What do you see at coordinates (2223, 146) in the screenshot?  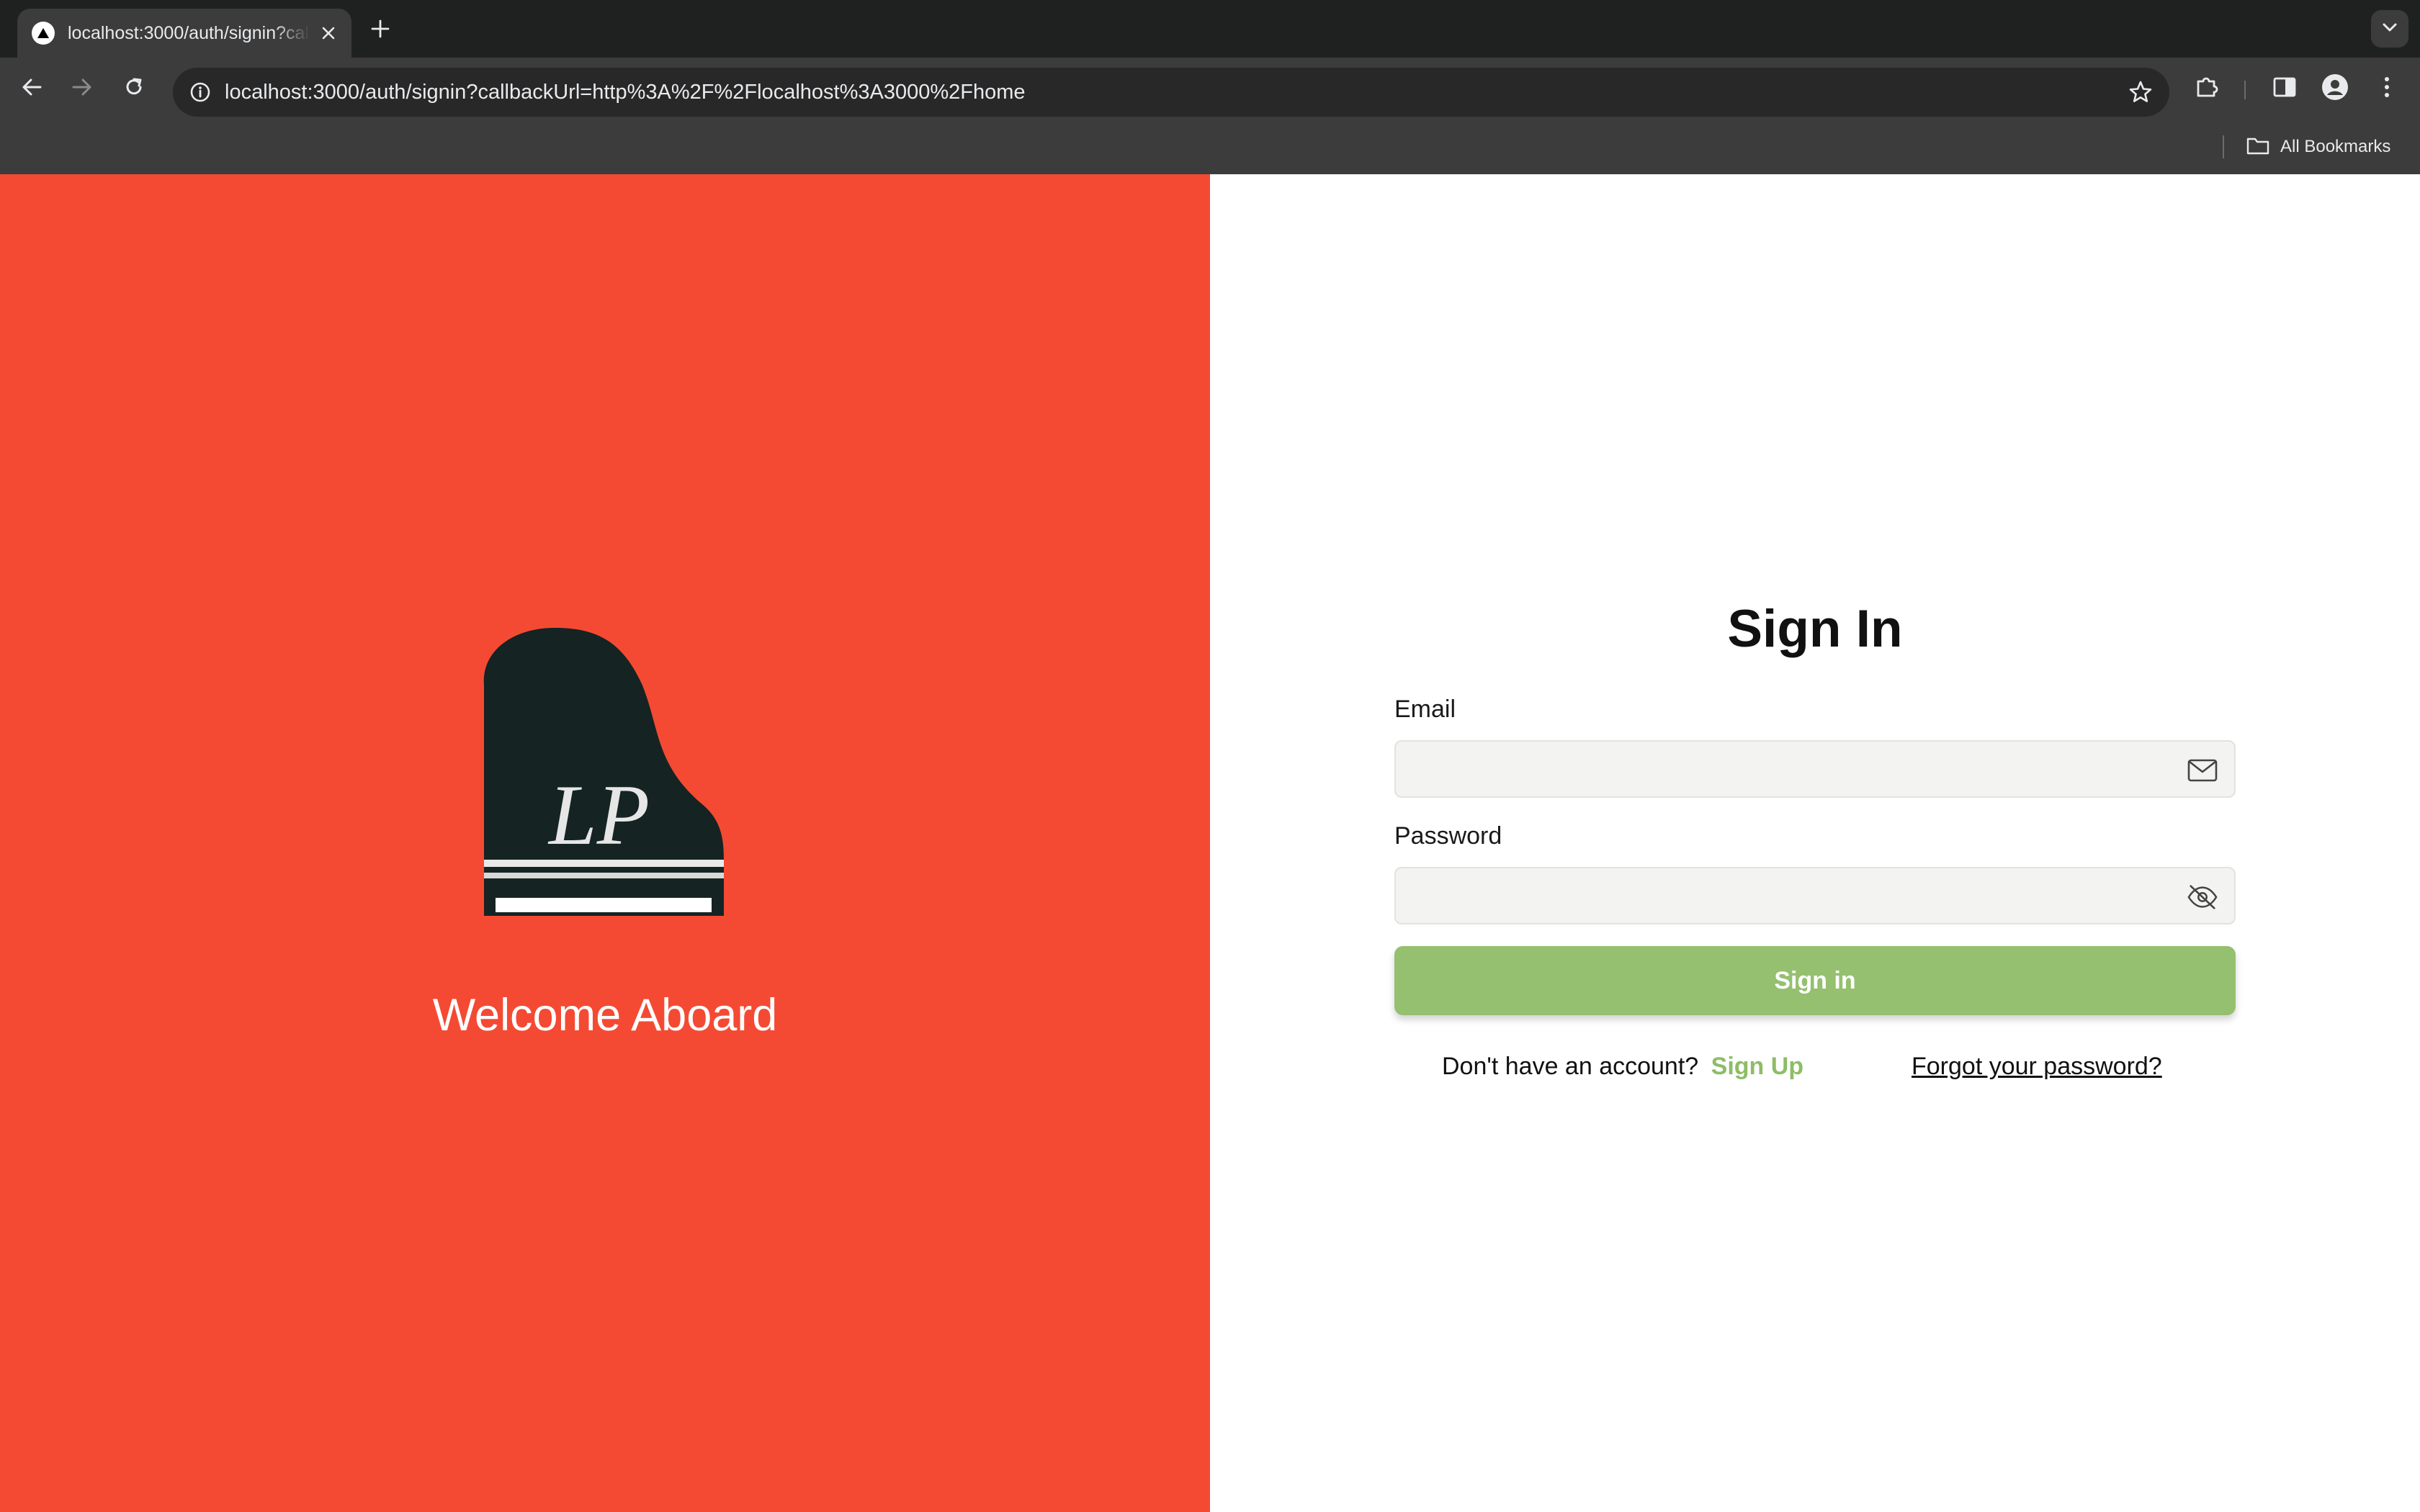 I see `bookmarks-divider` at bounding box center [2223, 146].